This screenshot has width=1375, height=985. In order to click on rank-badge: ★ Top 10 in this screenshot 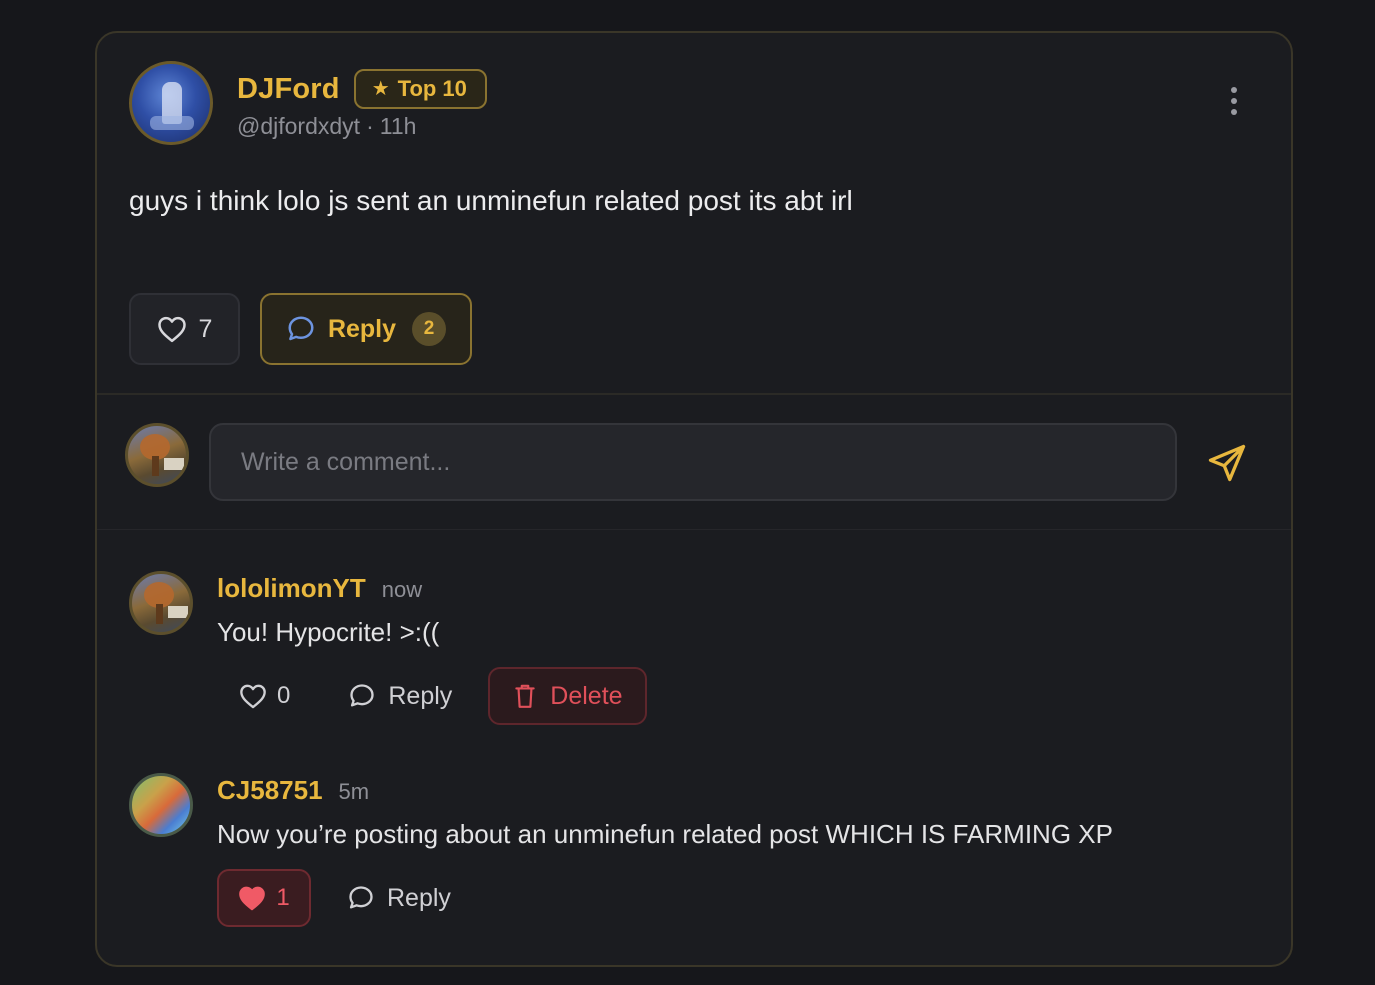, I will do `click(420, 89)`.